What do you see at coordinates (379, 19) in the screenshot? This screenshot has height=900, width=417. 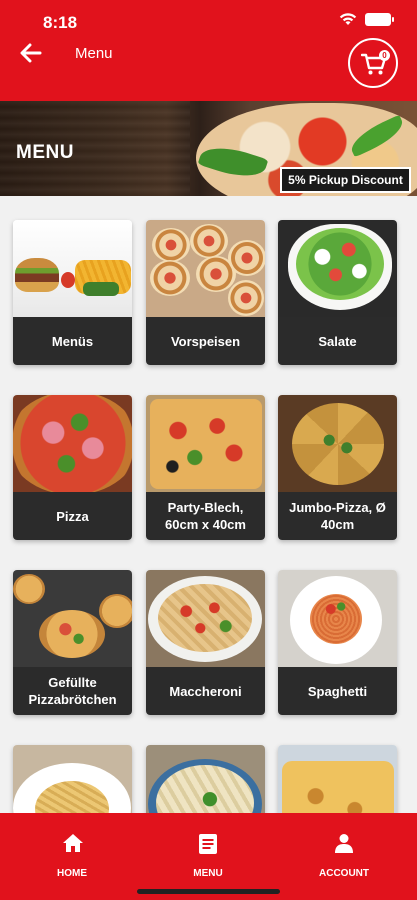 I see `battery-icon` at bounding box center [379, 19].